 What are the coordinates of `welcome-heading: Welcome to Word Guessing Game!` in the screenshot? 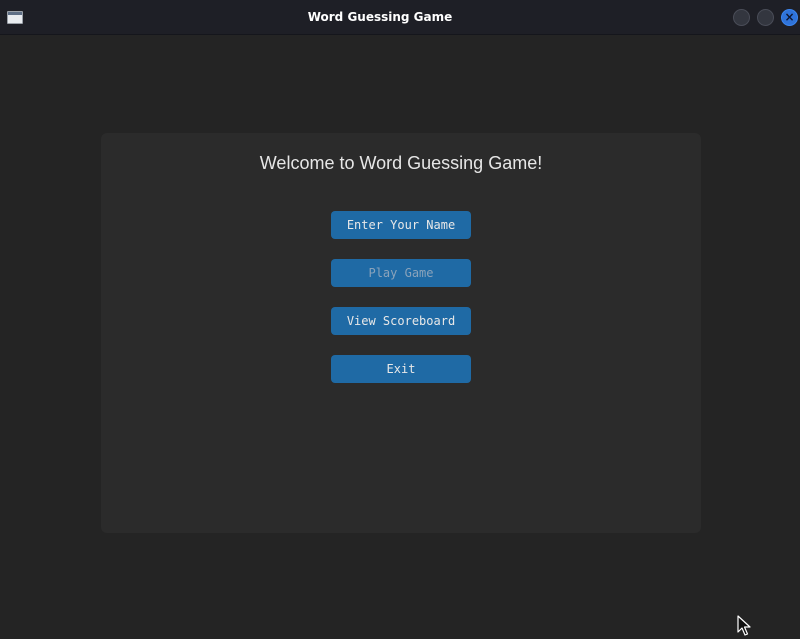 It's located at (401, 163).